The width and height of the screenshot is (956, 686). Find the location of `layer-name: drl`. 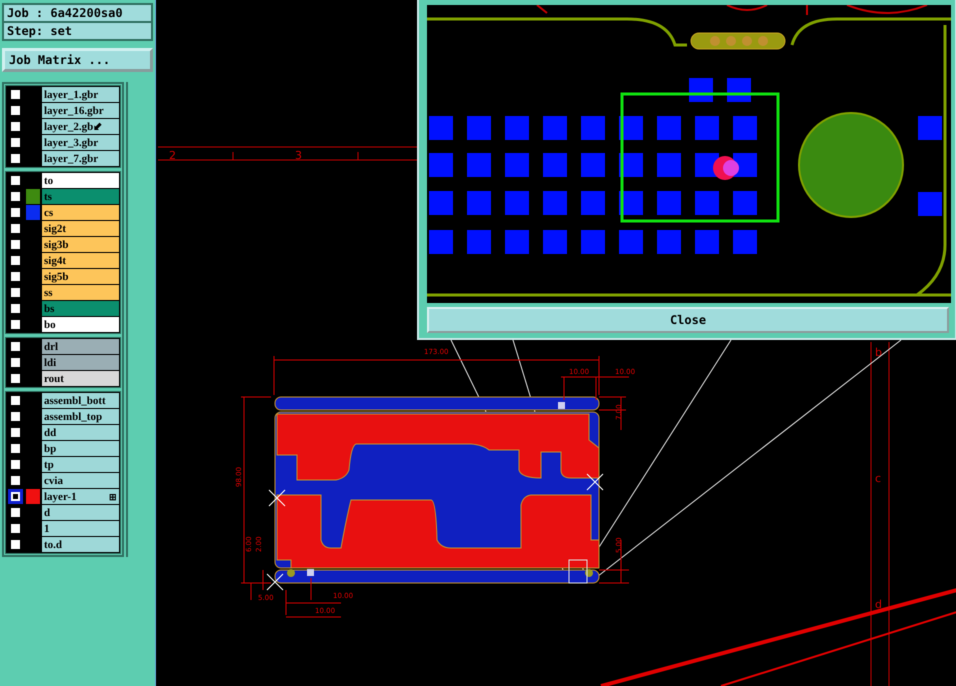

layer-name: drl is located at coordinates (81, 346).